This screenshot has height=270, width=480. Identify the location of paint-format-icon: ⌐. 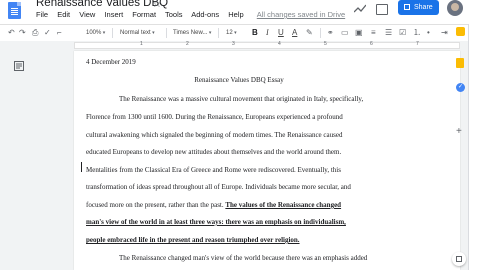
(59, 33).